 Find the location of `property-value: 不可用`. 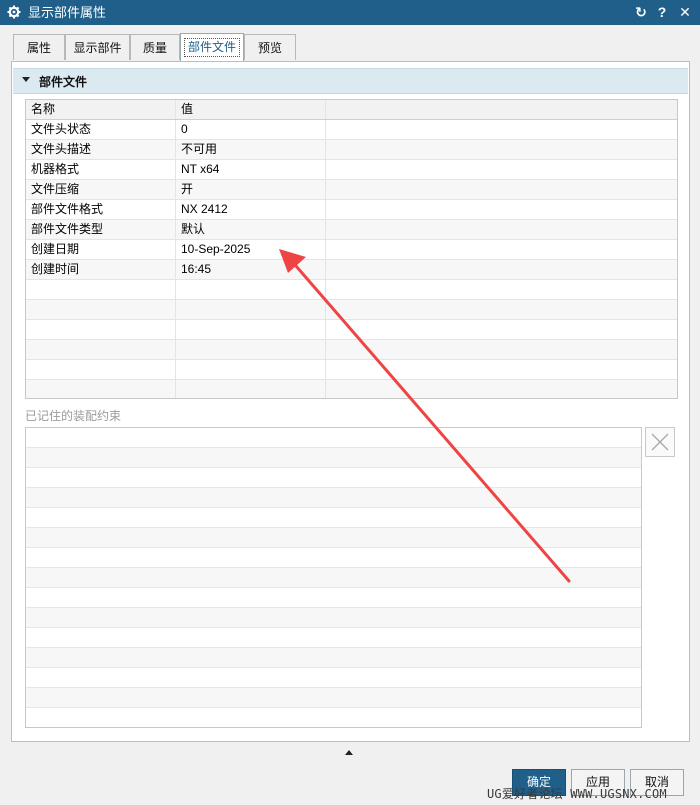

property-value: 不可用 is located at coordinates (251, 149).